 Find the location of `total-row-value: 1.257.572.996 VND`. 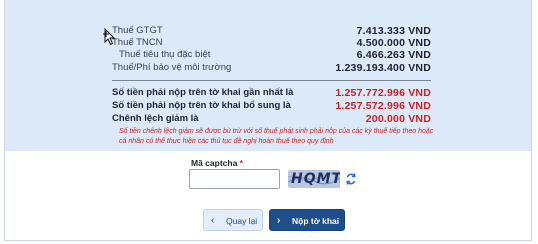

total-row-value: 1.257.572.996 VND is located at coordinates (383, 106).